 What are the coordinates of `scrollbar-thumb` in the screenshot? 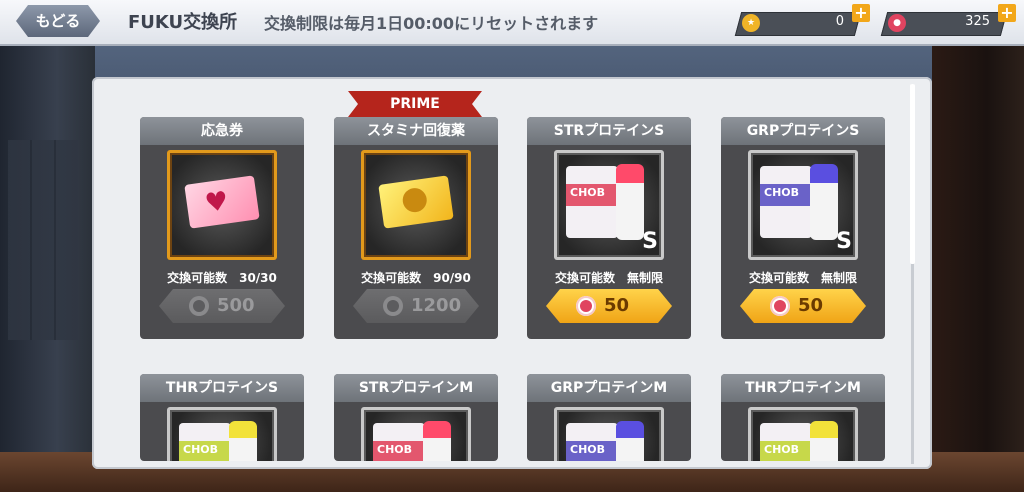 It's located at (912, 174).